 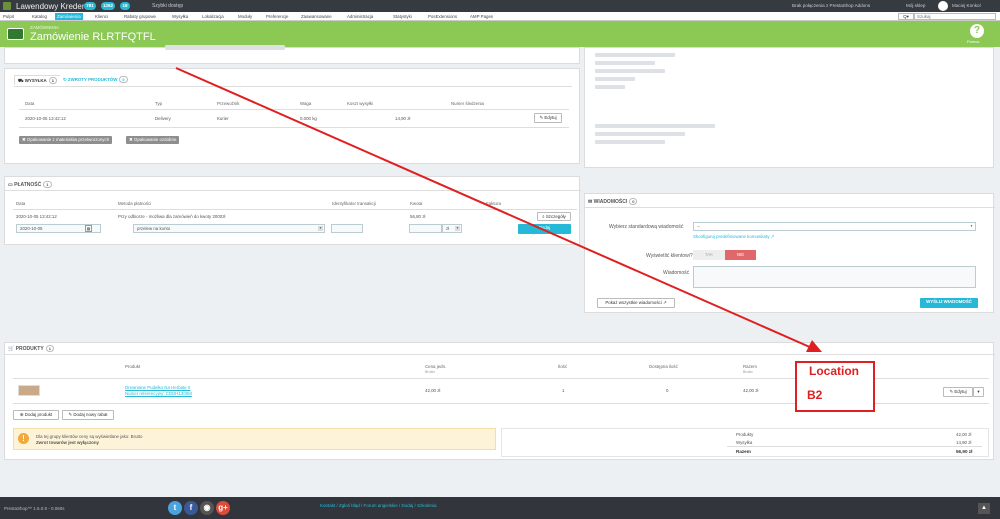 I want to click on location-annotation-box: Location B2, so click(x=835, y=386).